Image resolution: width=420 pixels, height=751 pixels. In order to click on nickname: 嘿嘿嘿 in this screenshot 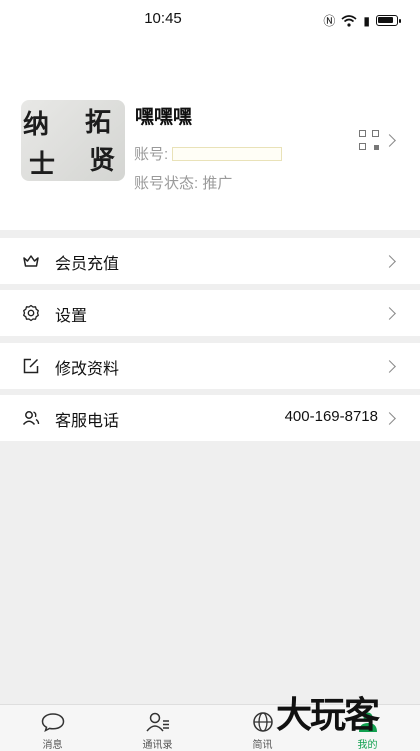, I will do `click(164, 117)`.